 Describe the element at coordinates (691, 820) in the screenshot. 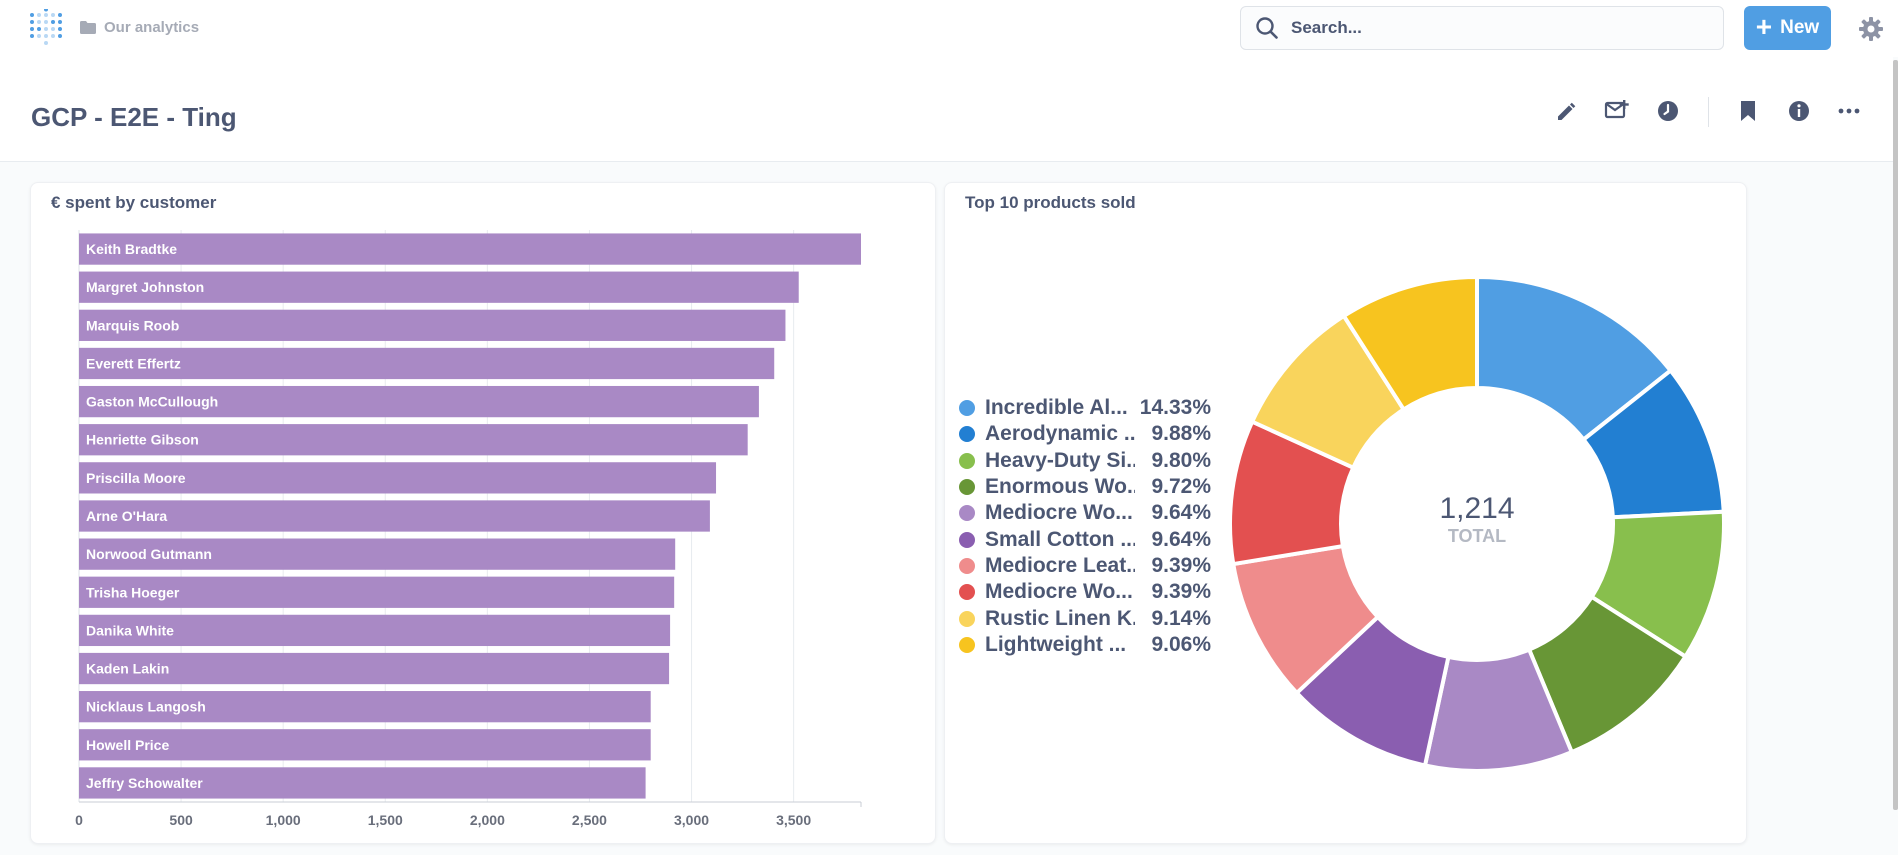

I see `x-tick-label: 3,000` at that location.